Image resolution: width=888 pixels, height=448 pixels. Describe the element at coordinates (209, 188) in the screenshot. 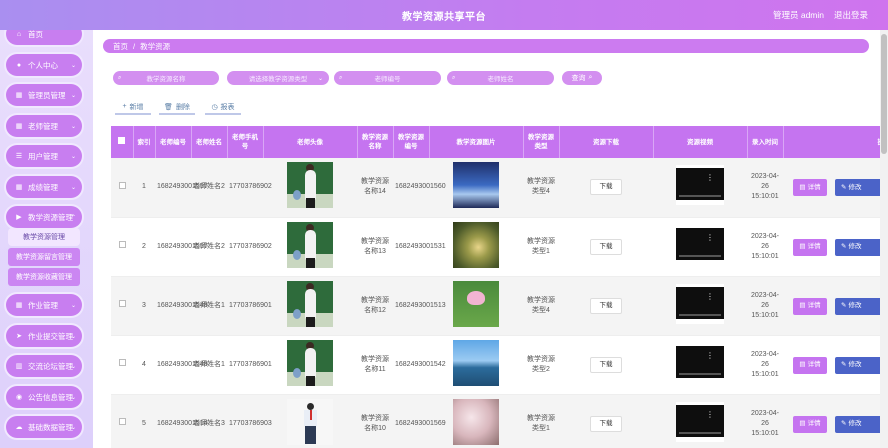

I see `teacher-name-cell: 老师姓名2` at that location.